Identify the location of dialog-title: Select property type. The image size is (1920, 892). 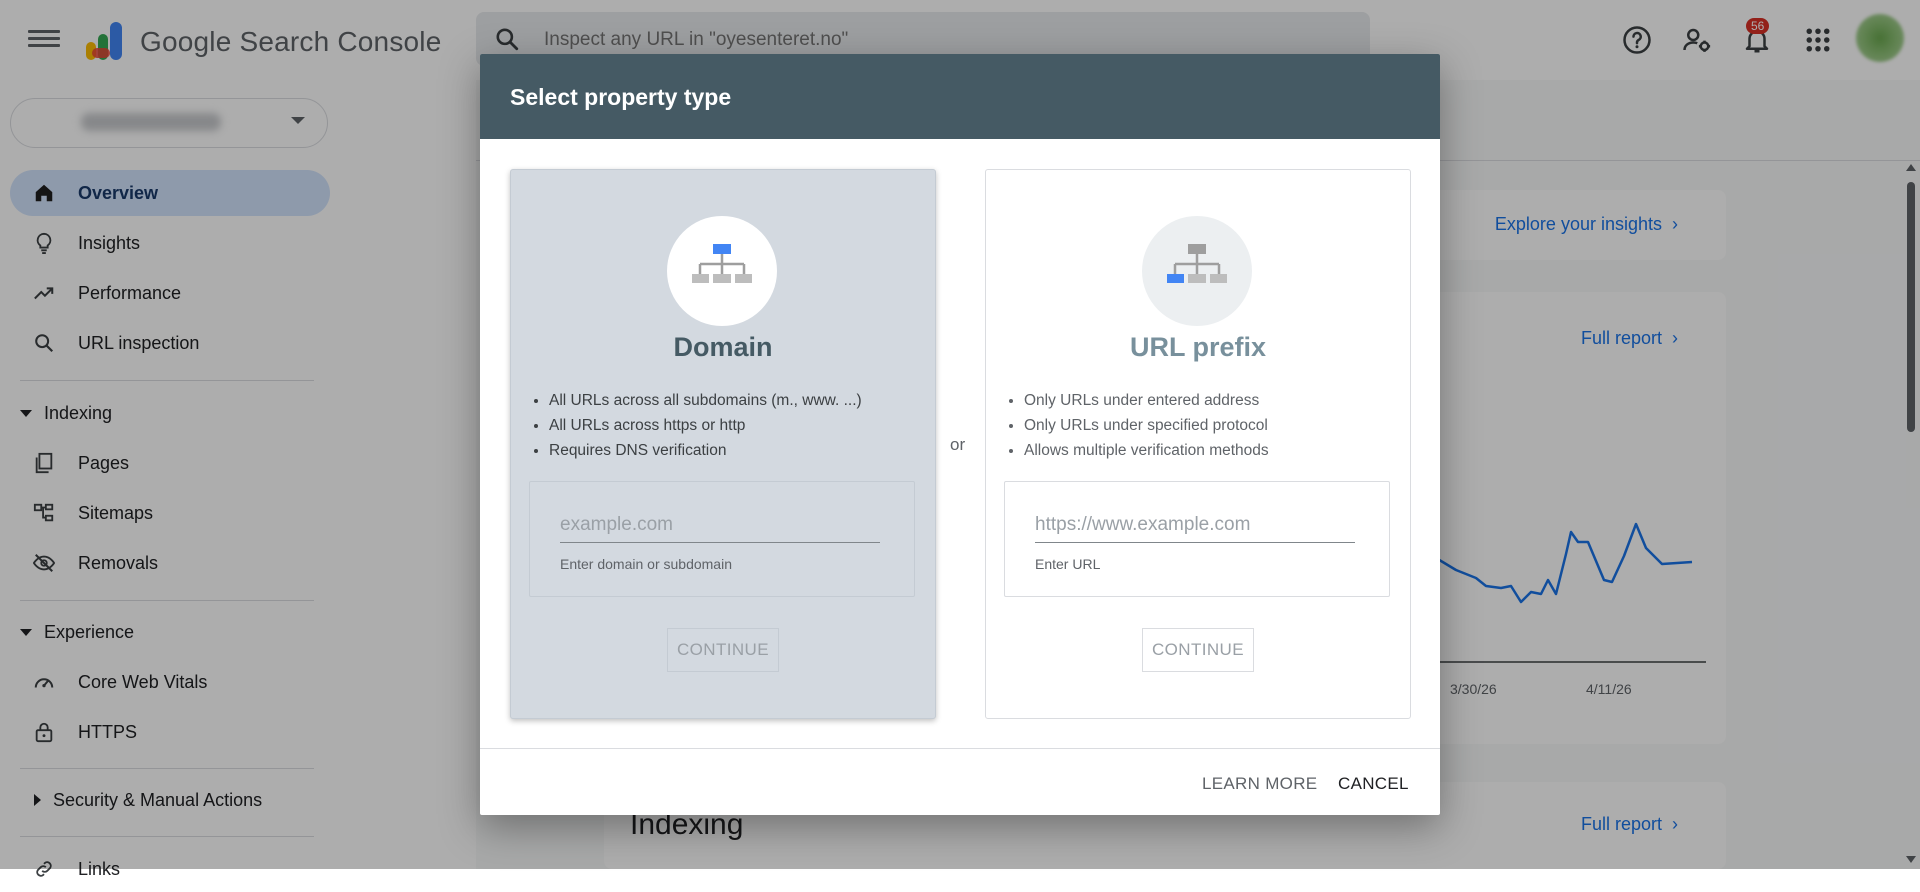
(621, 97).